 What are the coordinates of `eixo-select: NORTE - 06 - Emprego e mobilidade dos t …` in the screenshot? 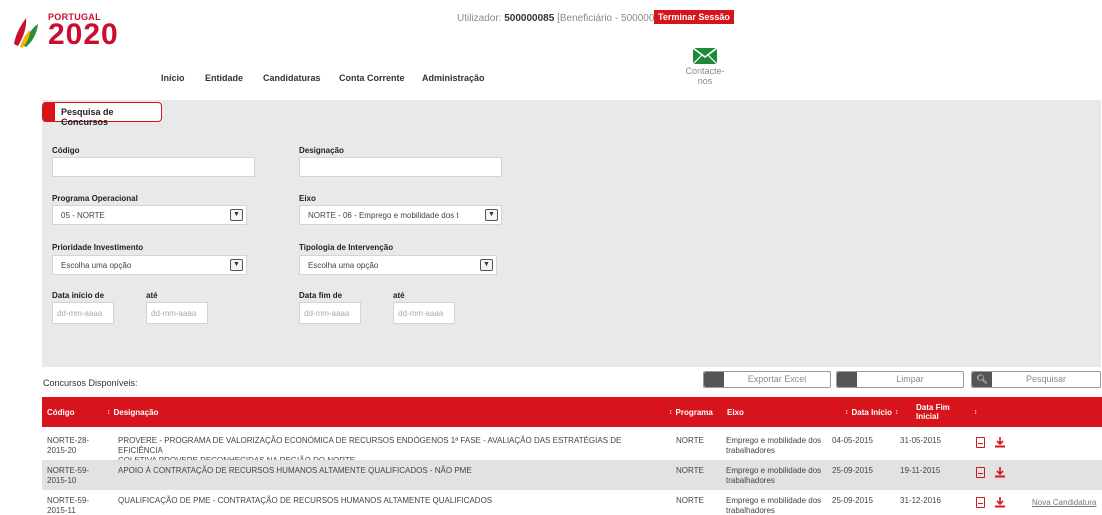 It's located at (400, 215).